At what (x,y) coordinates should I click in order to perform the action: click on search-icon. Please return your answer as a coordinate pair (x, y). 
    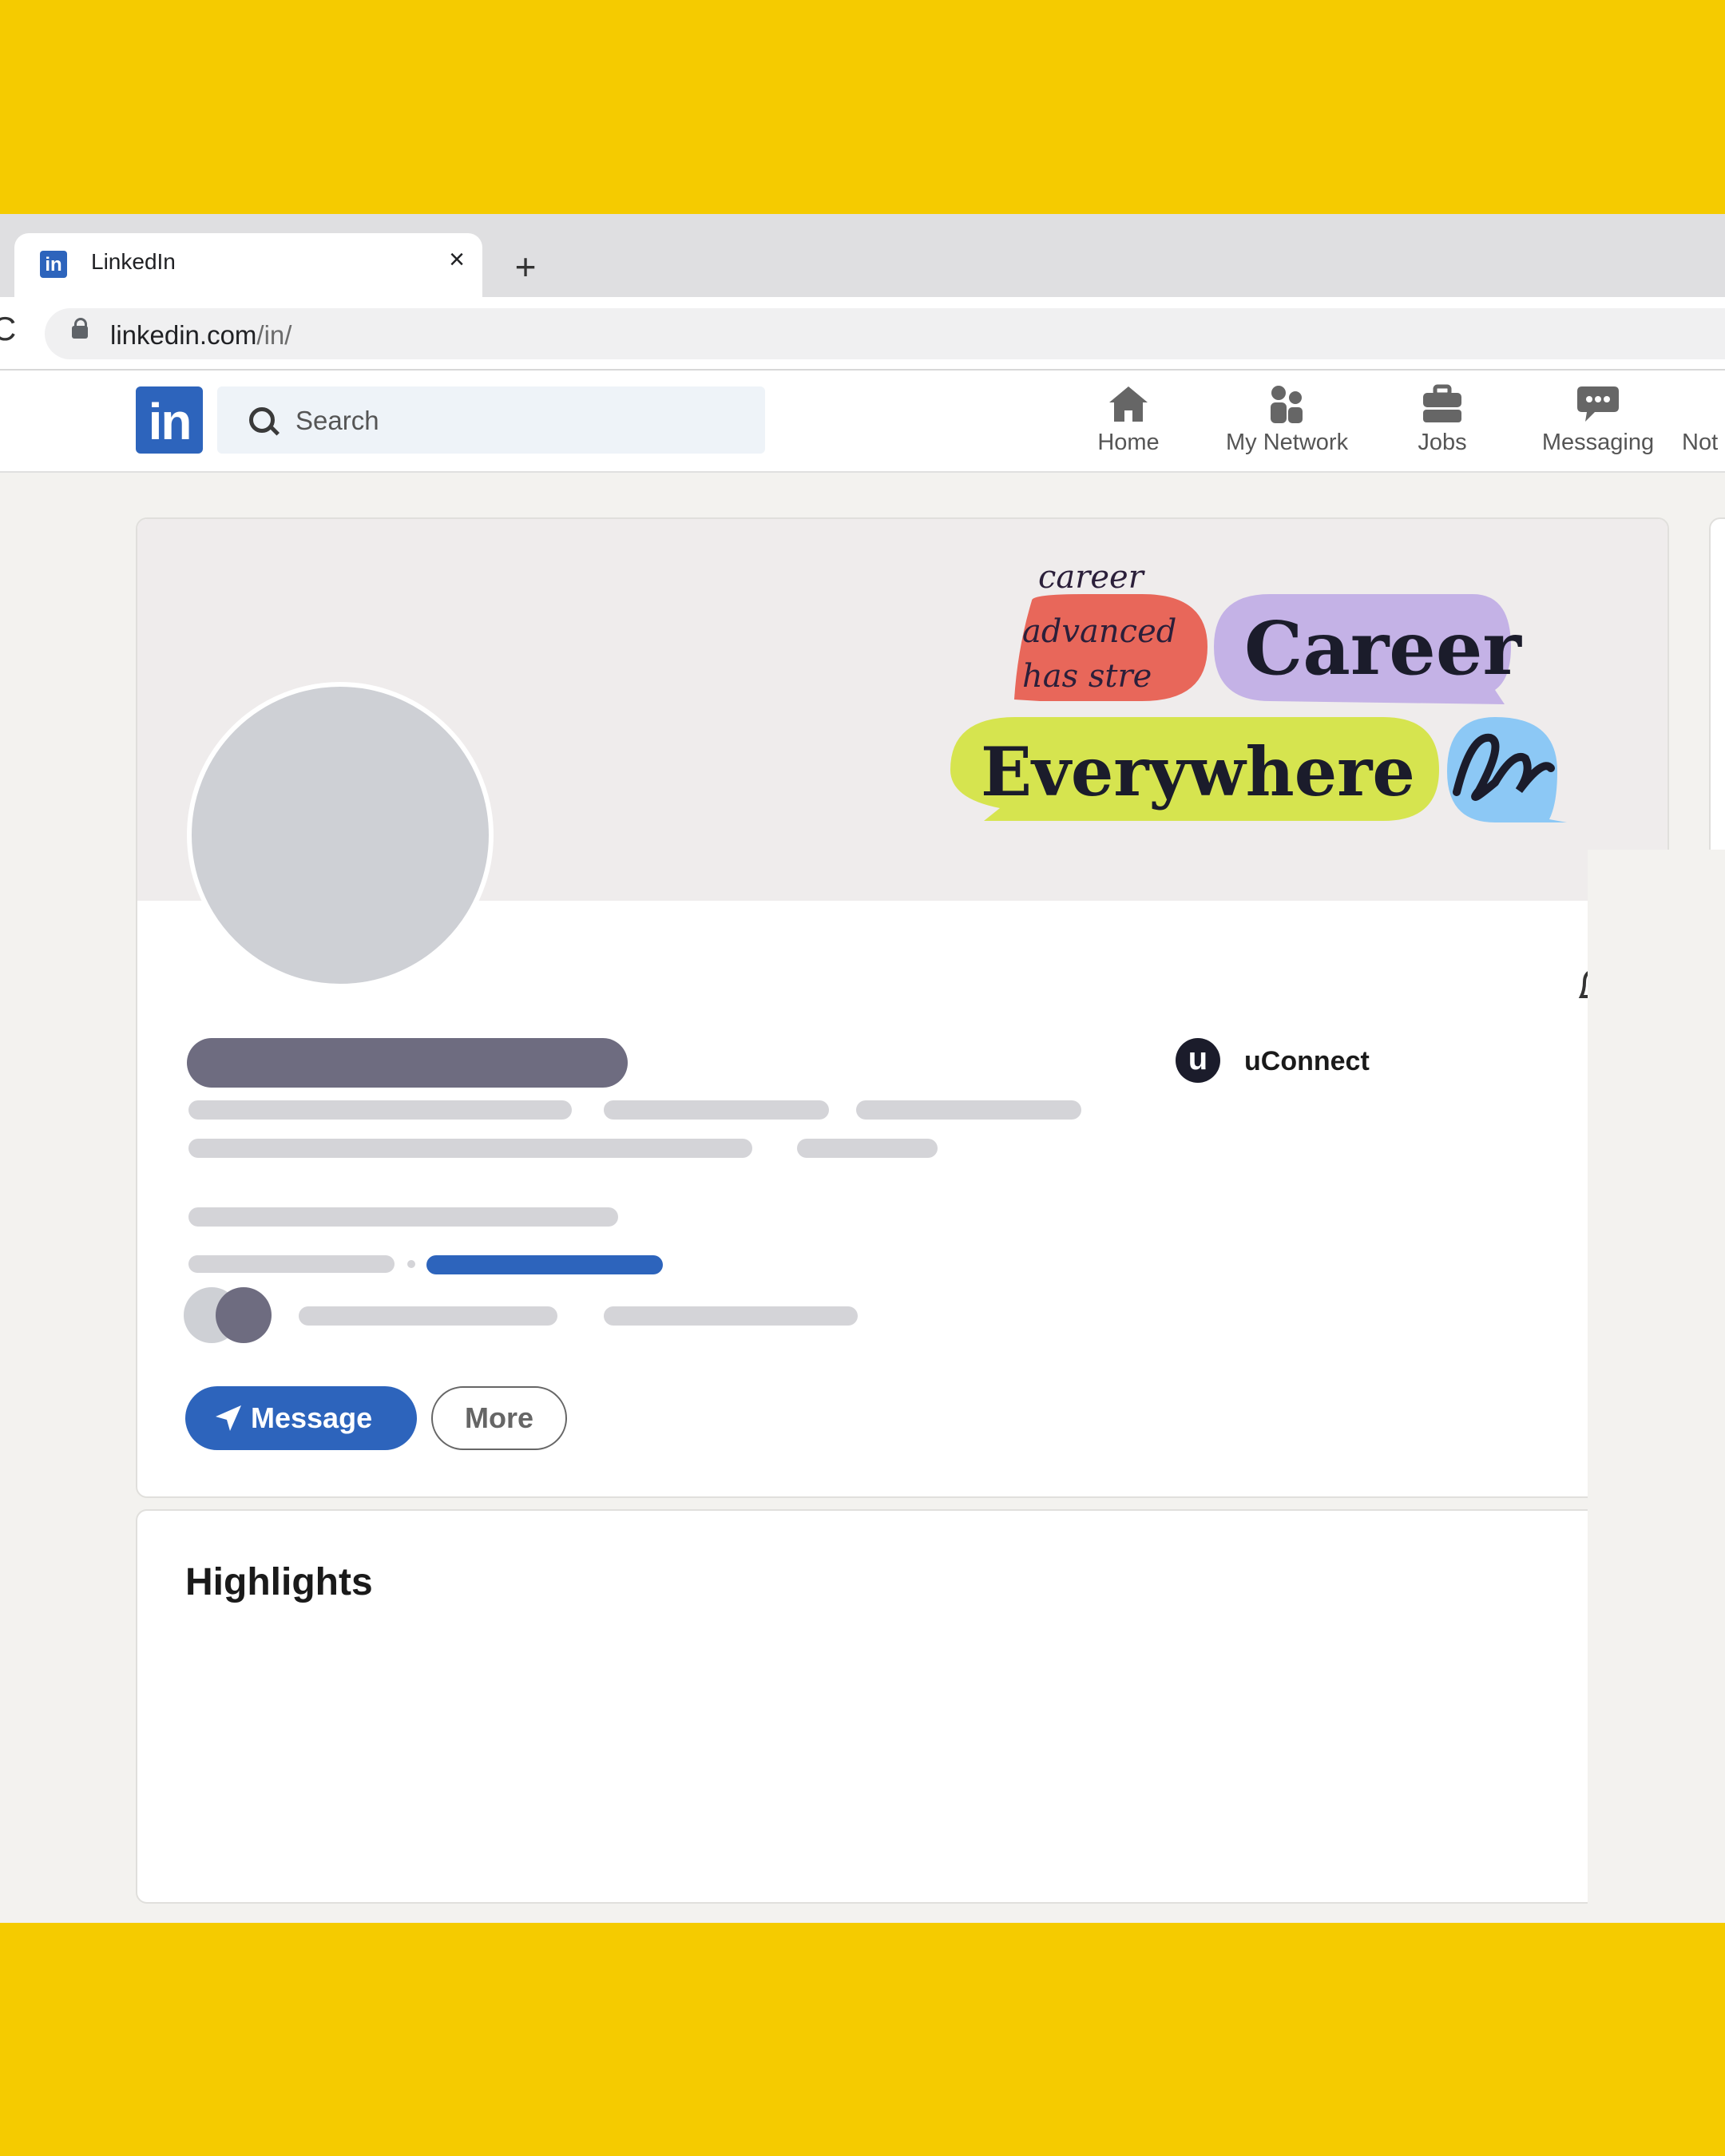
    Looking at the image, I should click on (262, 420).